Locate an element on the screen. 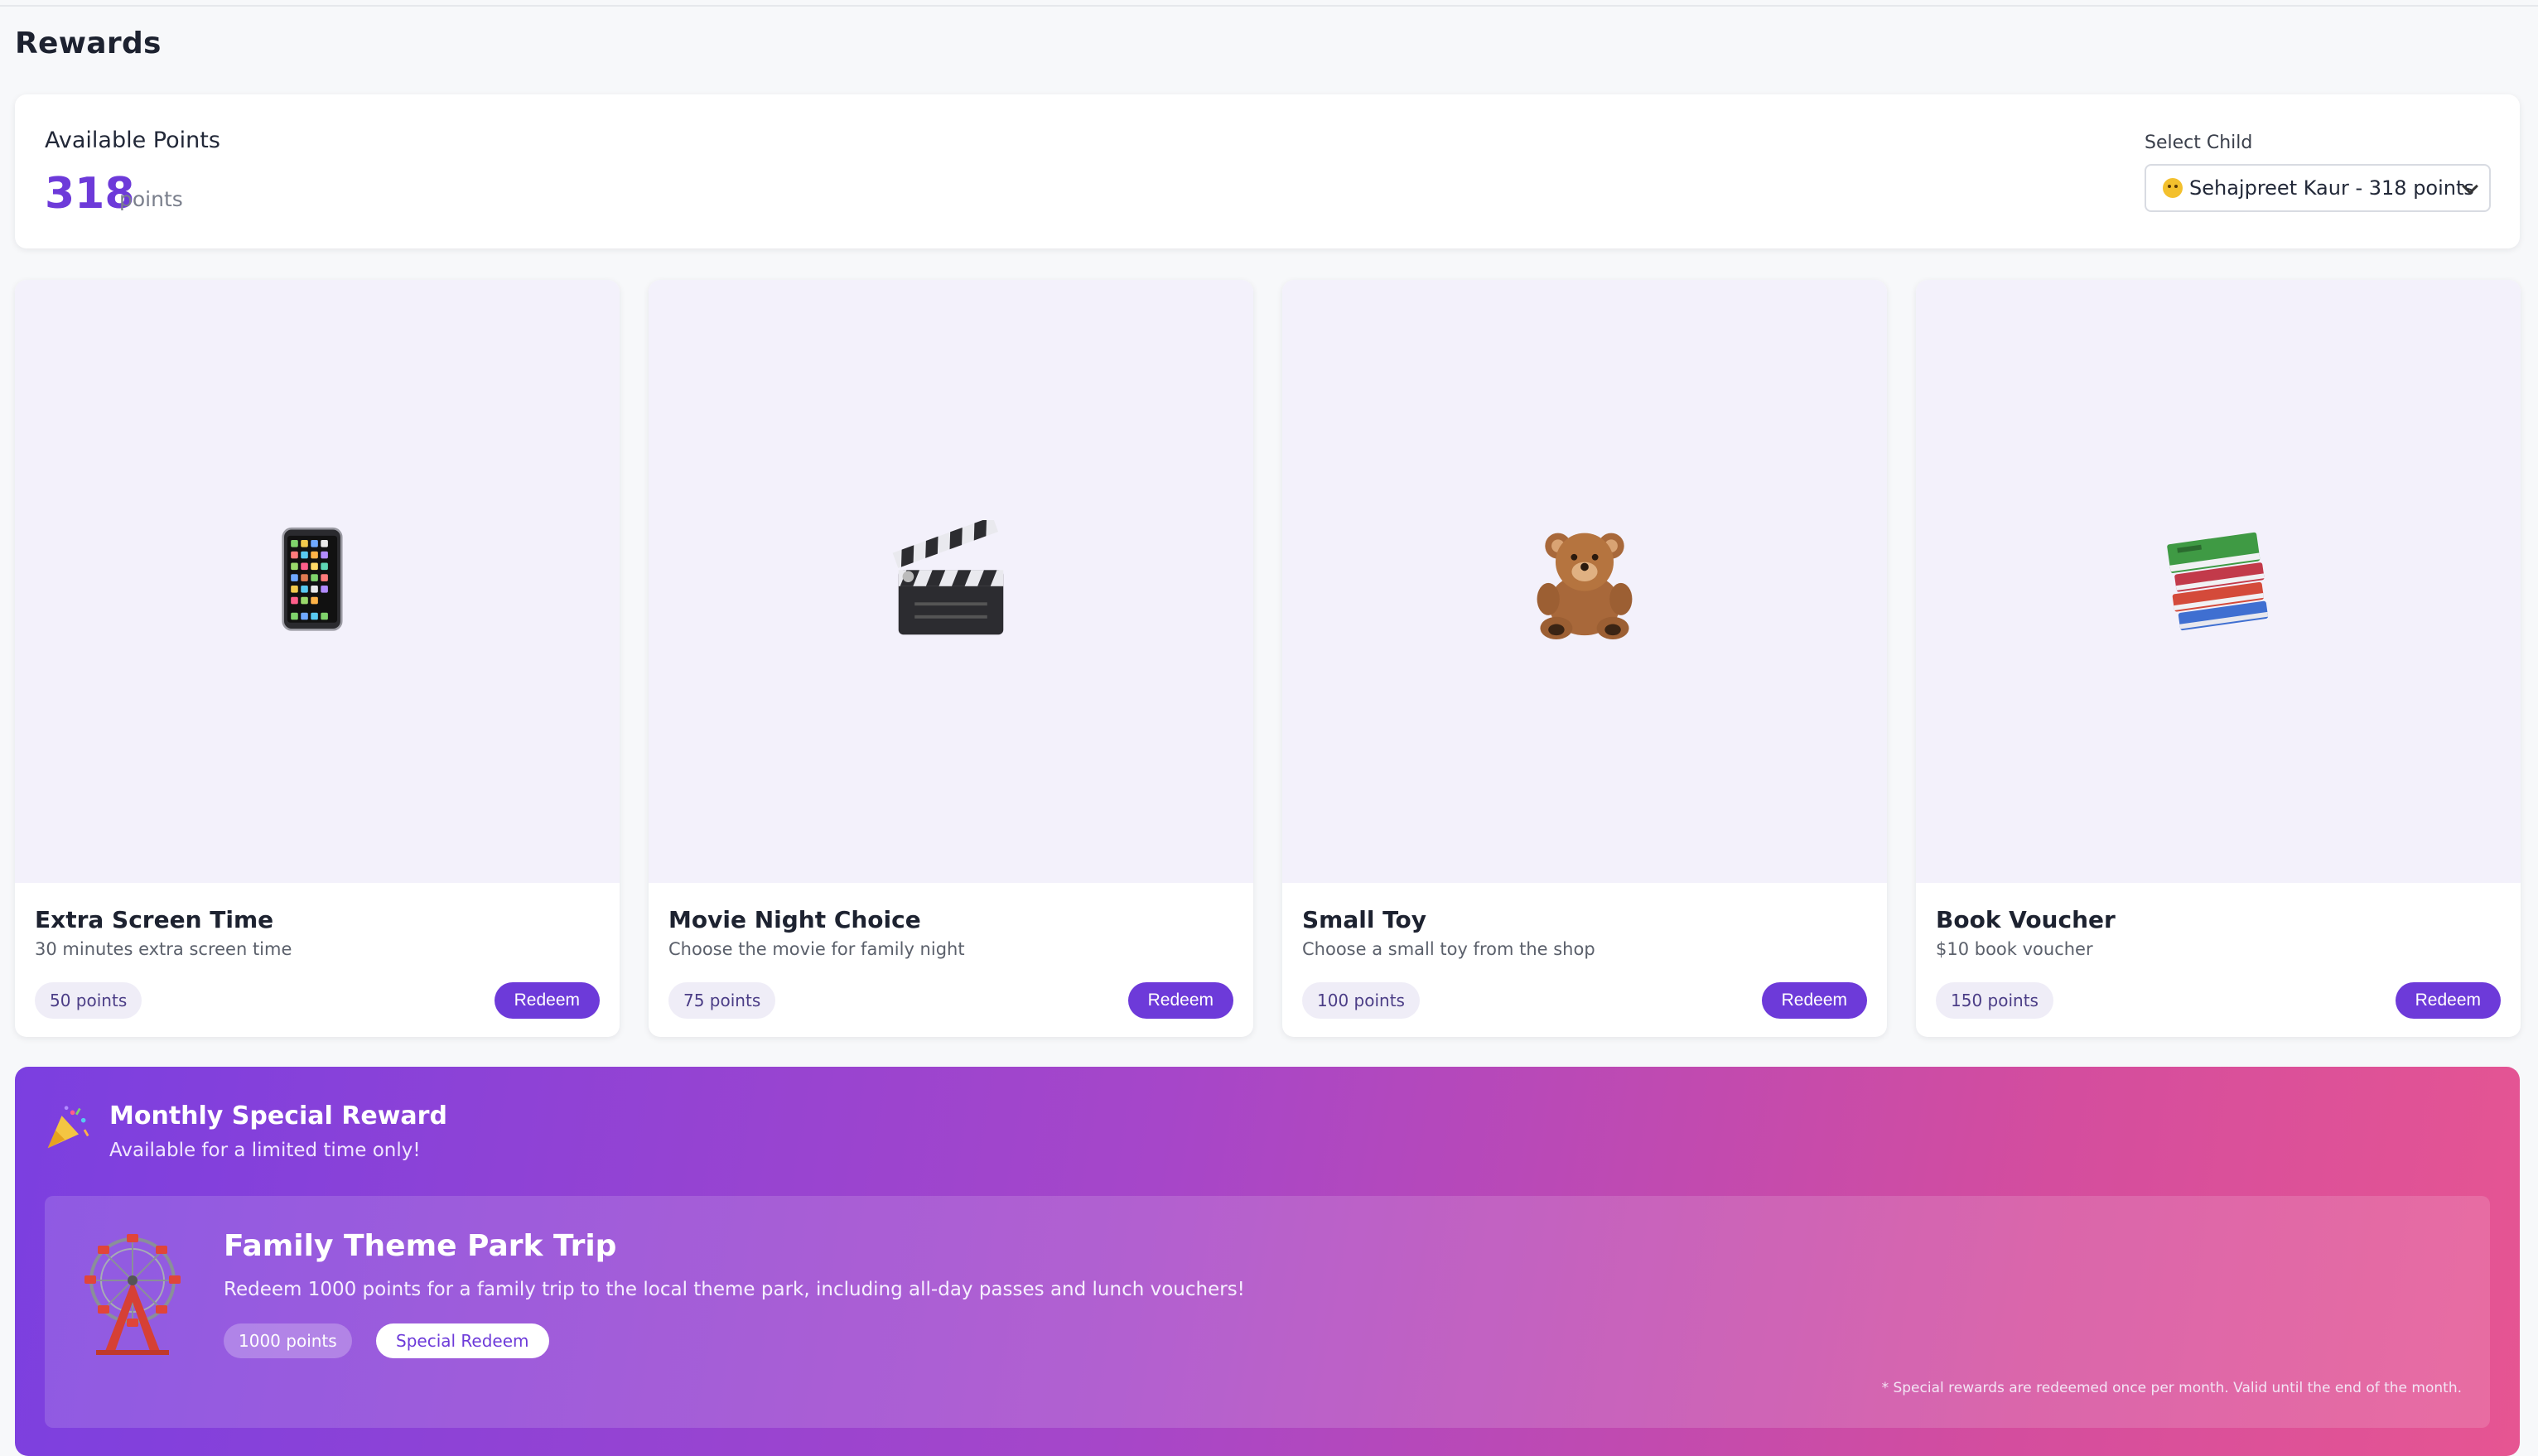  reward-description: 30 minutes extra screen time is located at coordinates (163, 949).